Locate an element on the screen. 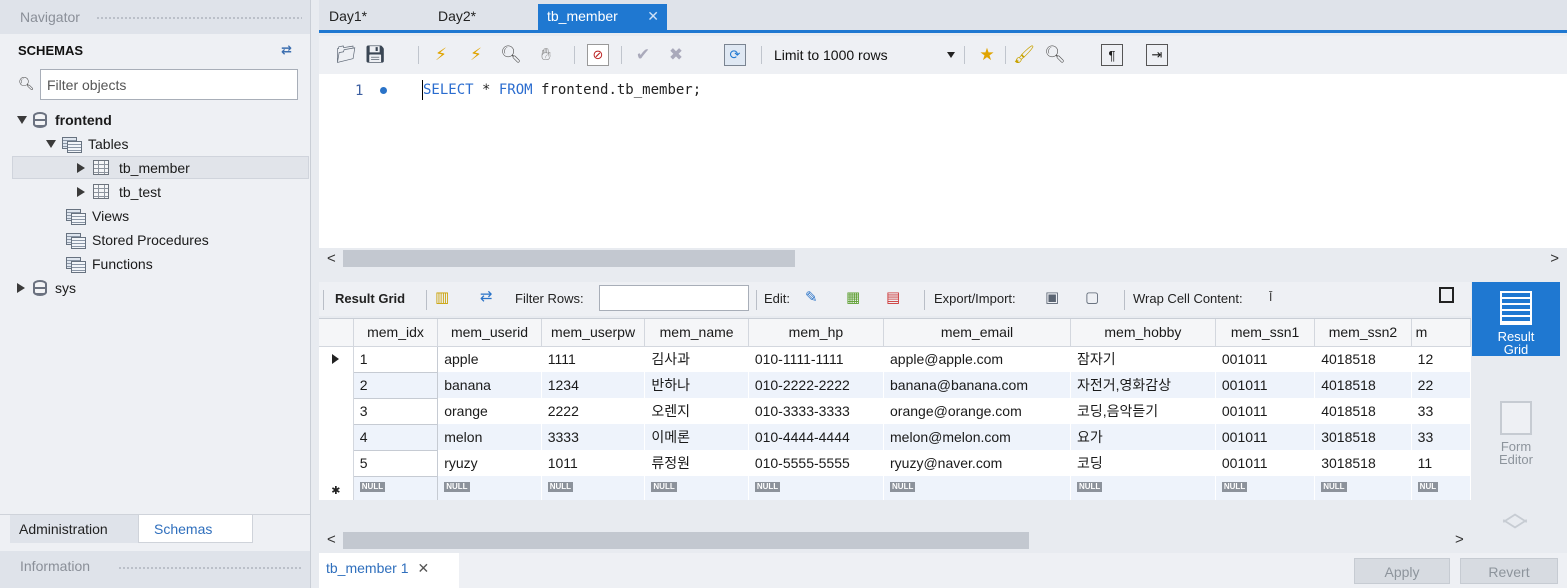  column-header: mem_userid is located at coordinates (489, 333).